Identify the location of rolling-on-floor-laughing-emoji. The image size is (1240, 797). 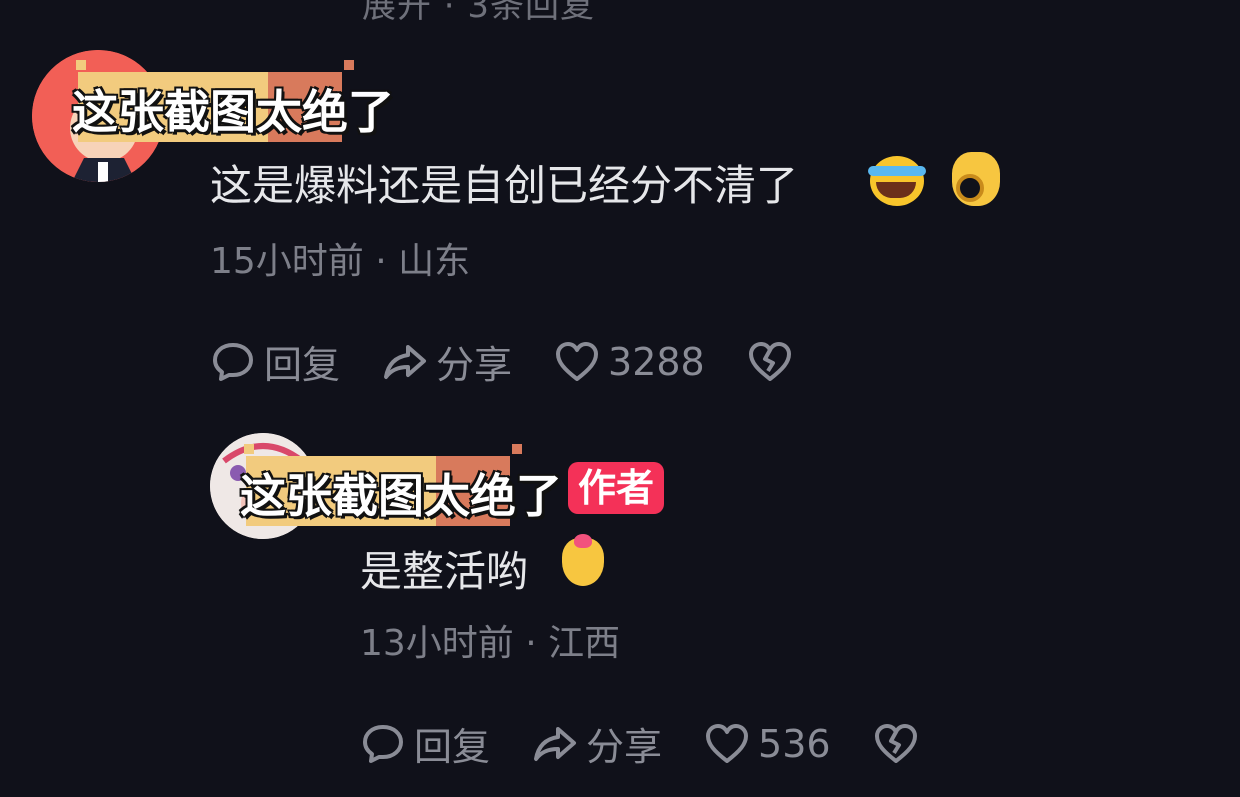
(897, 181).